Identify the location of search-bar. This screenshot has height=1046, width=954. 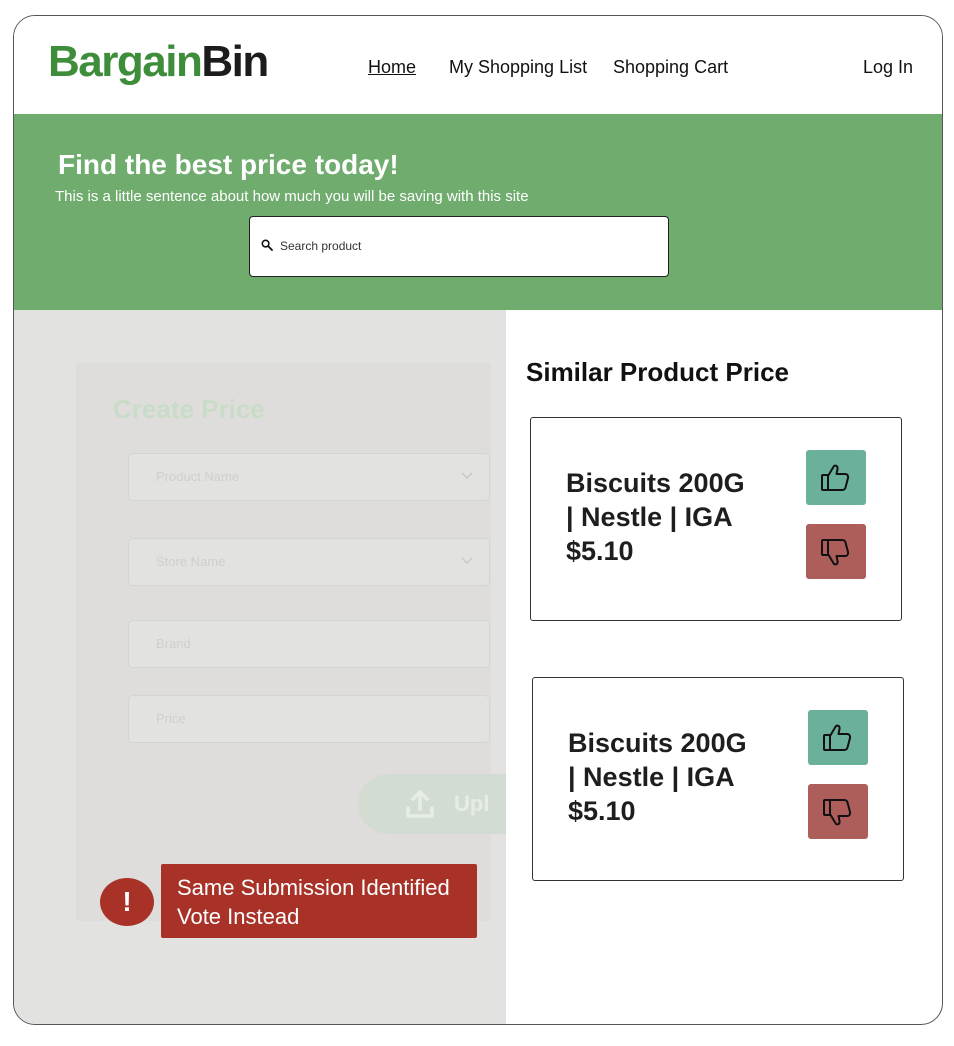
(459, 246).